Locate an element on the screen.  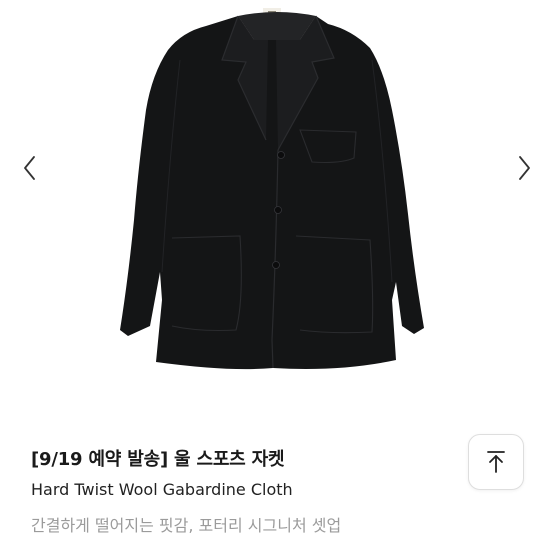
scroll-to-top-button is located at coordinates (496, 462).